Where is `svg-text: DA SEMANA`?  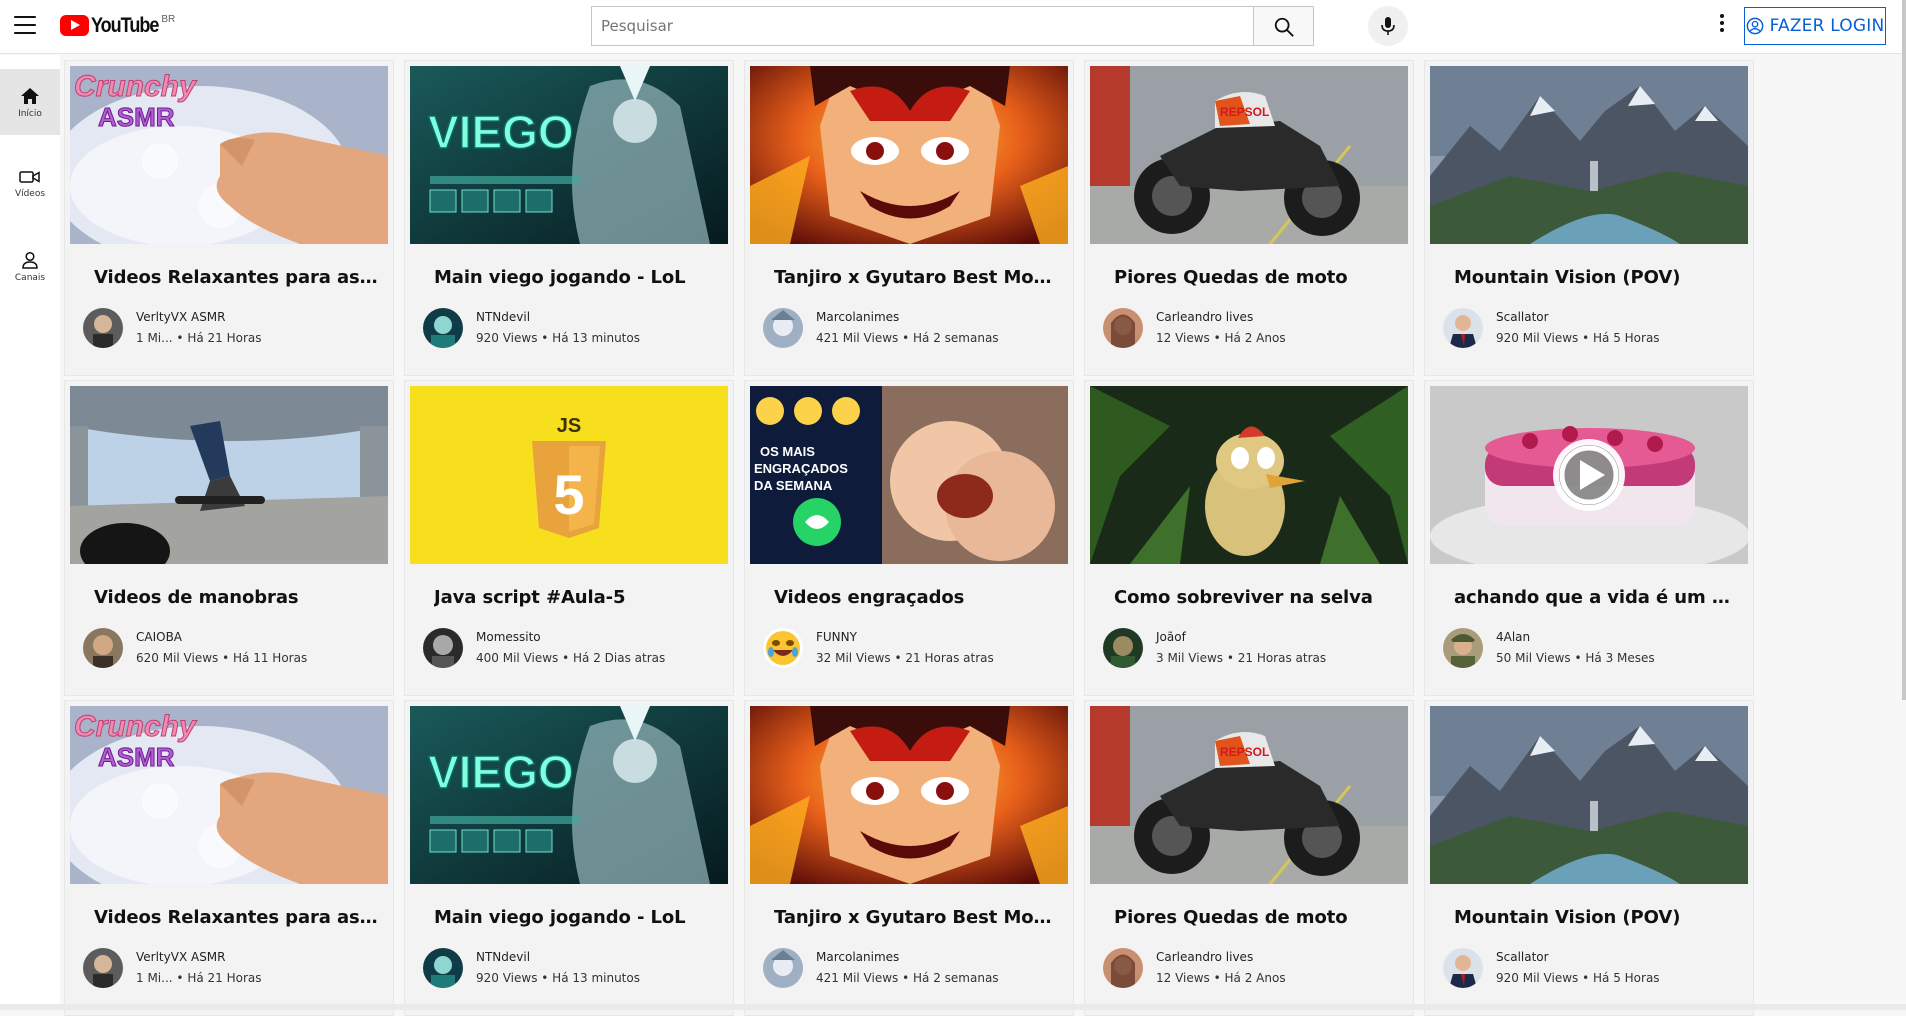 svg-text: DA SEMANA is located at coordinates (793, 485).